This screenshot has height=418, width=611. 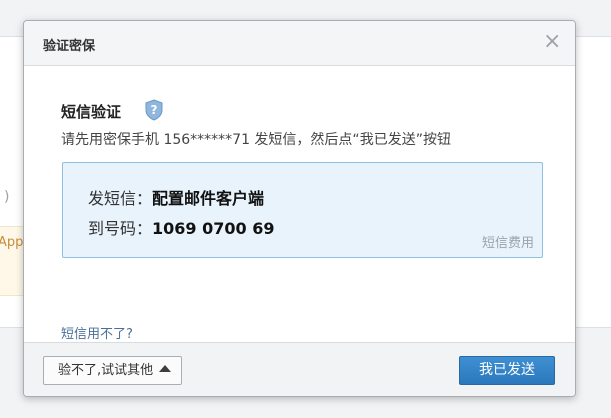 I want to click on background-paren: ), so click(x=7, y=197).